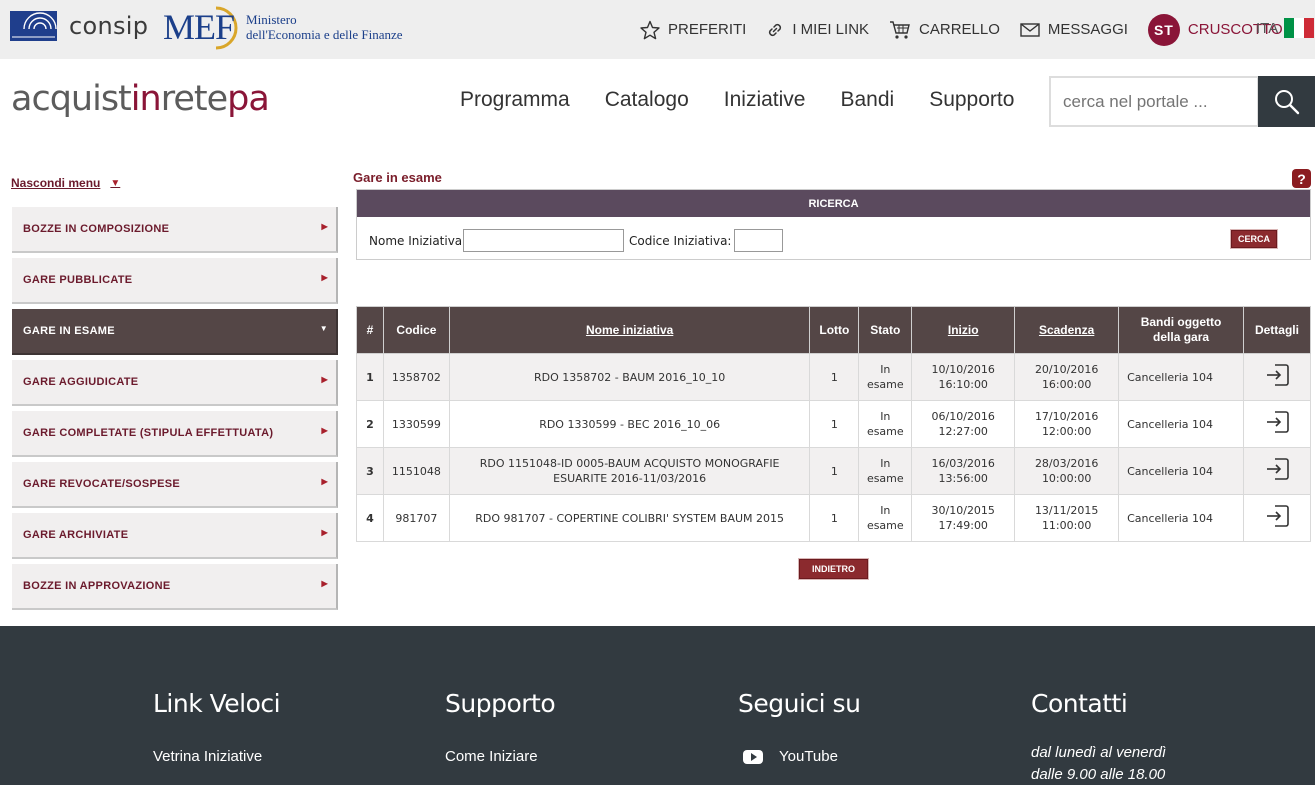 This screenshot has width=1315, height=786. What do you see at coordinates (248, 99) in the screenshot?
I see `brand-part: pa` at bounding box center [248, 99].